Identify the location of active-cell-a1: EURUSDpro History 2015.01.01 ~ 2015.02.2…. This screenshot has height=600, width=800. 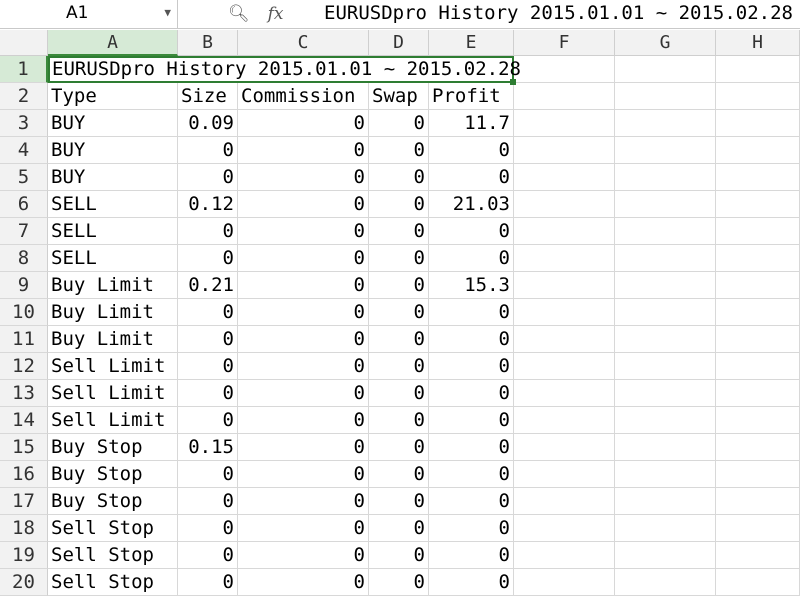
(284, 70).